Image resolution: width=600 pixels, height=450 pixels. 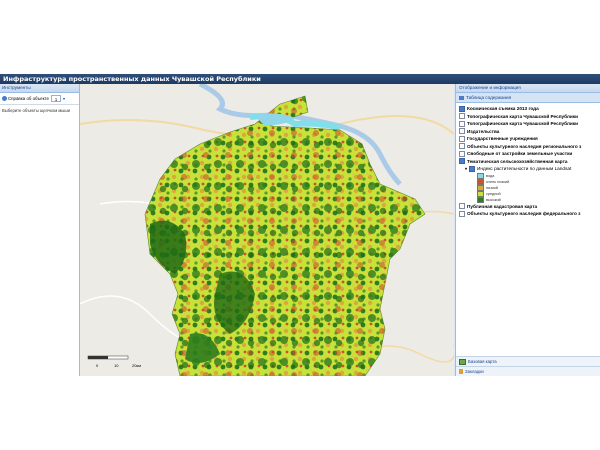 What do you see at coordinates (528, 361) in the screenshot?
I see `basemap-button: Базовая карта` at bounding box center [528, 361].